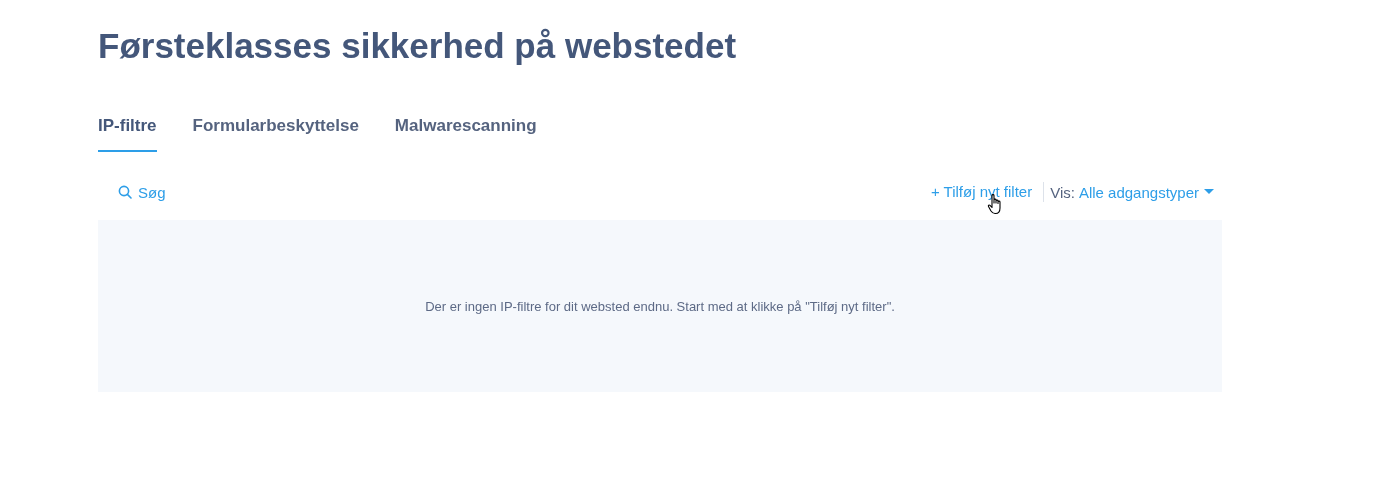  What do you see at coordinates (418, 46) in the screenshot?
I see `page-title: Førsteklasses sikkerhed på webstedet` at bounding box center [418, 46].